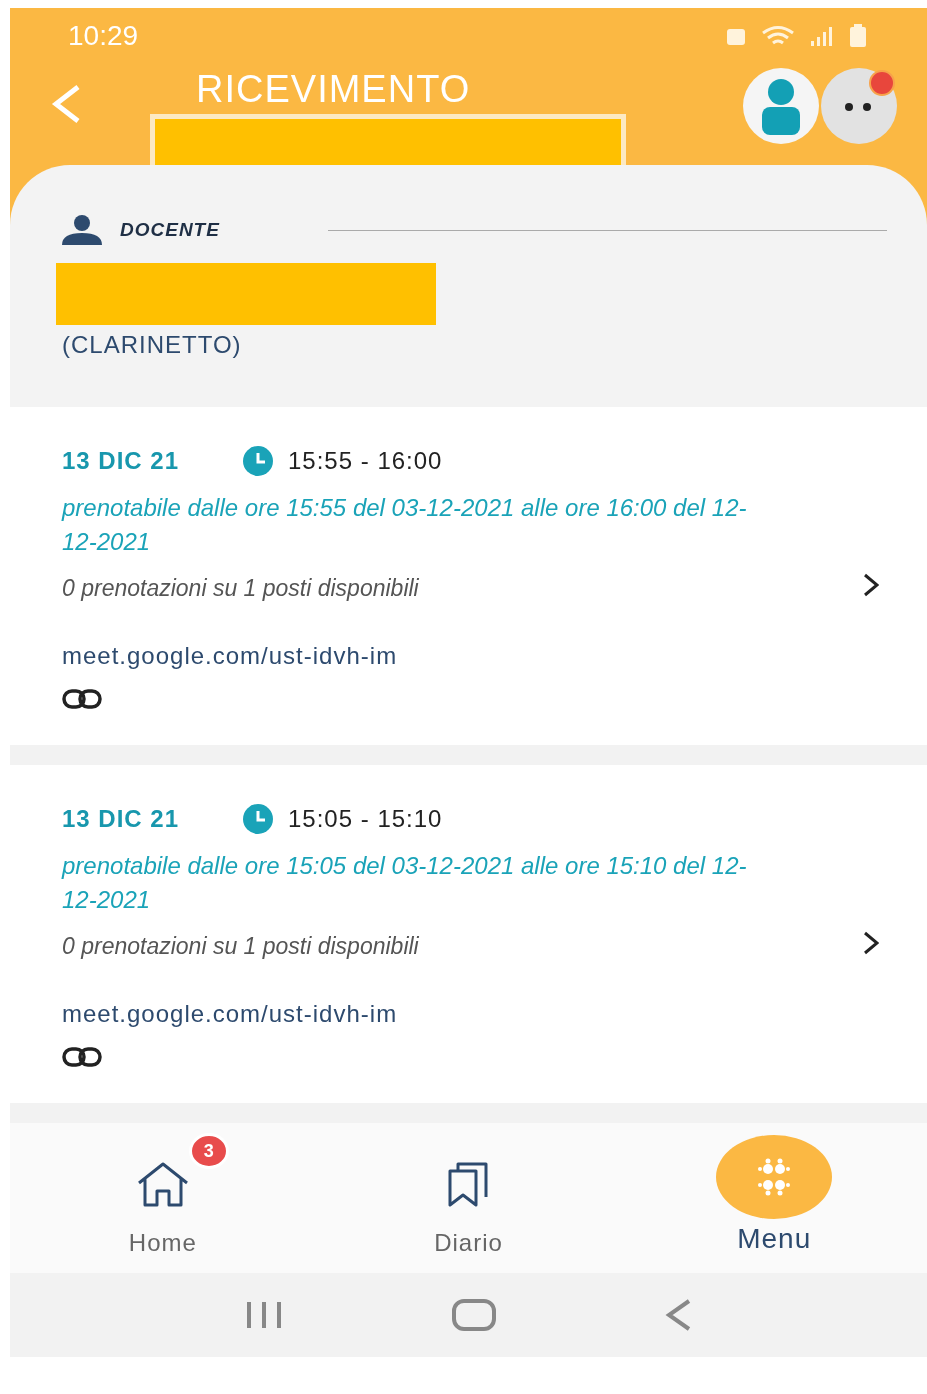  I want to click on teacher-subject: (CLARINETTO), so click(152, 345).